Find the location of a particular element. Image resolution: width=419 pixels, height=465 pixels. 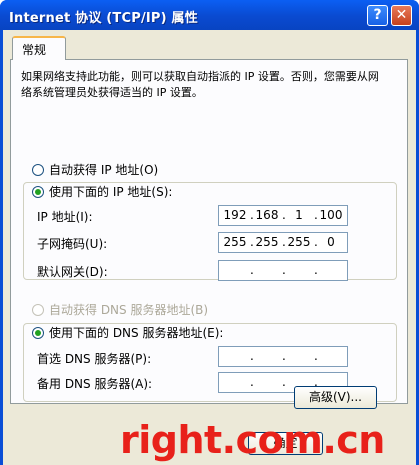

help-button: ? is located at coordinates (377, 15).